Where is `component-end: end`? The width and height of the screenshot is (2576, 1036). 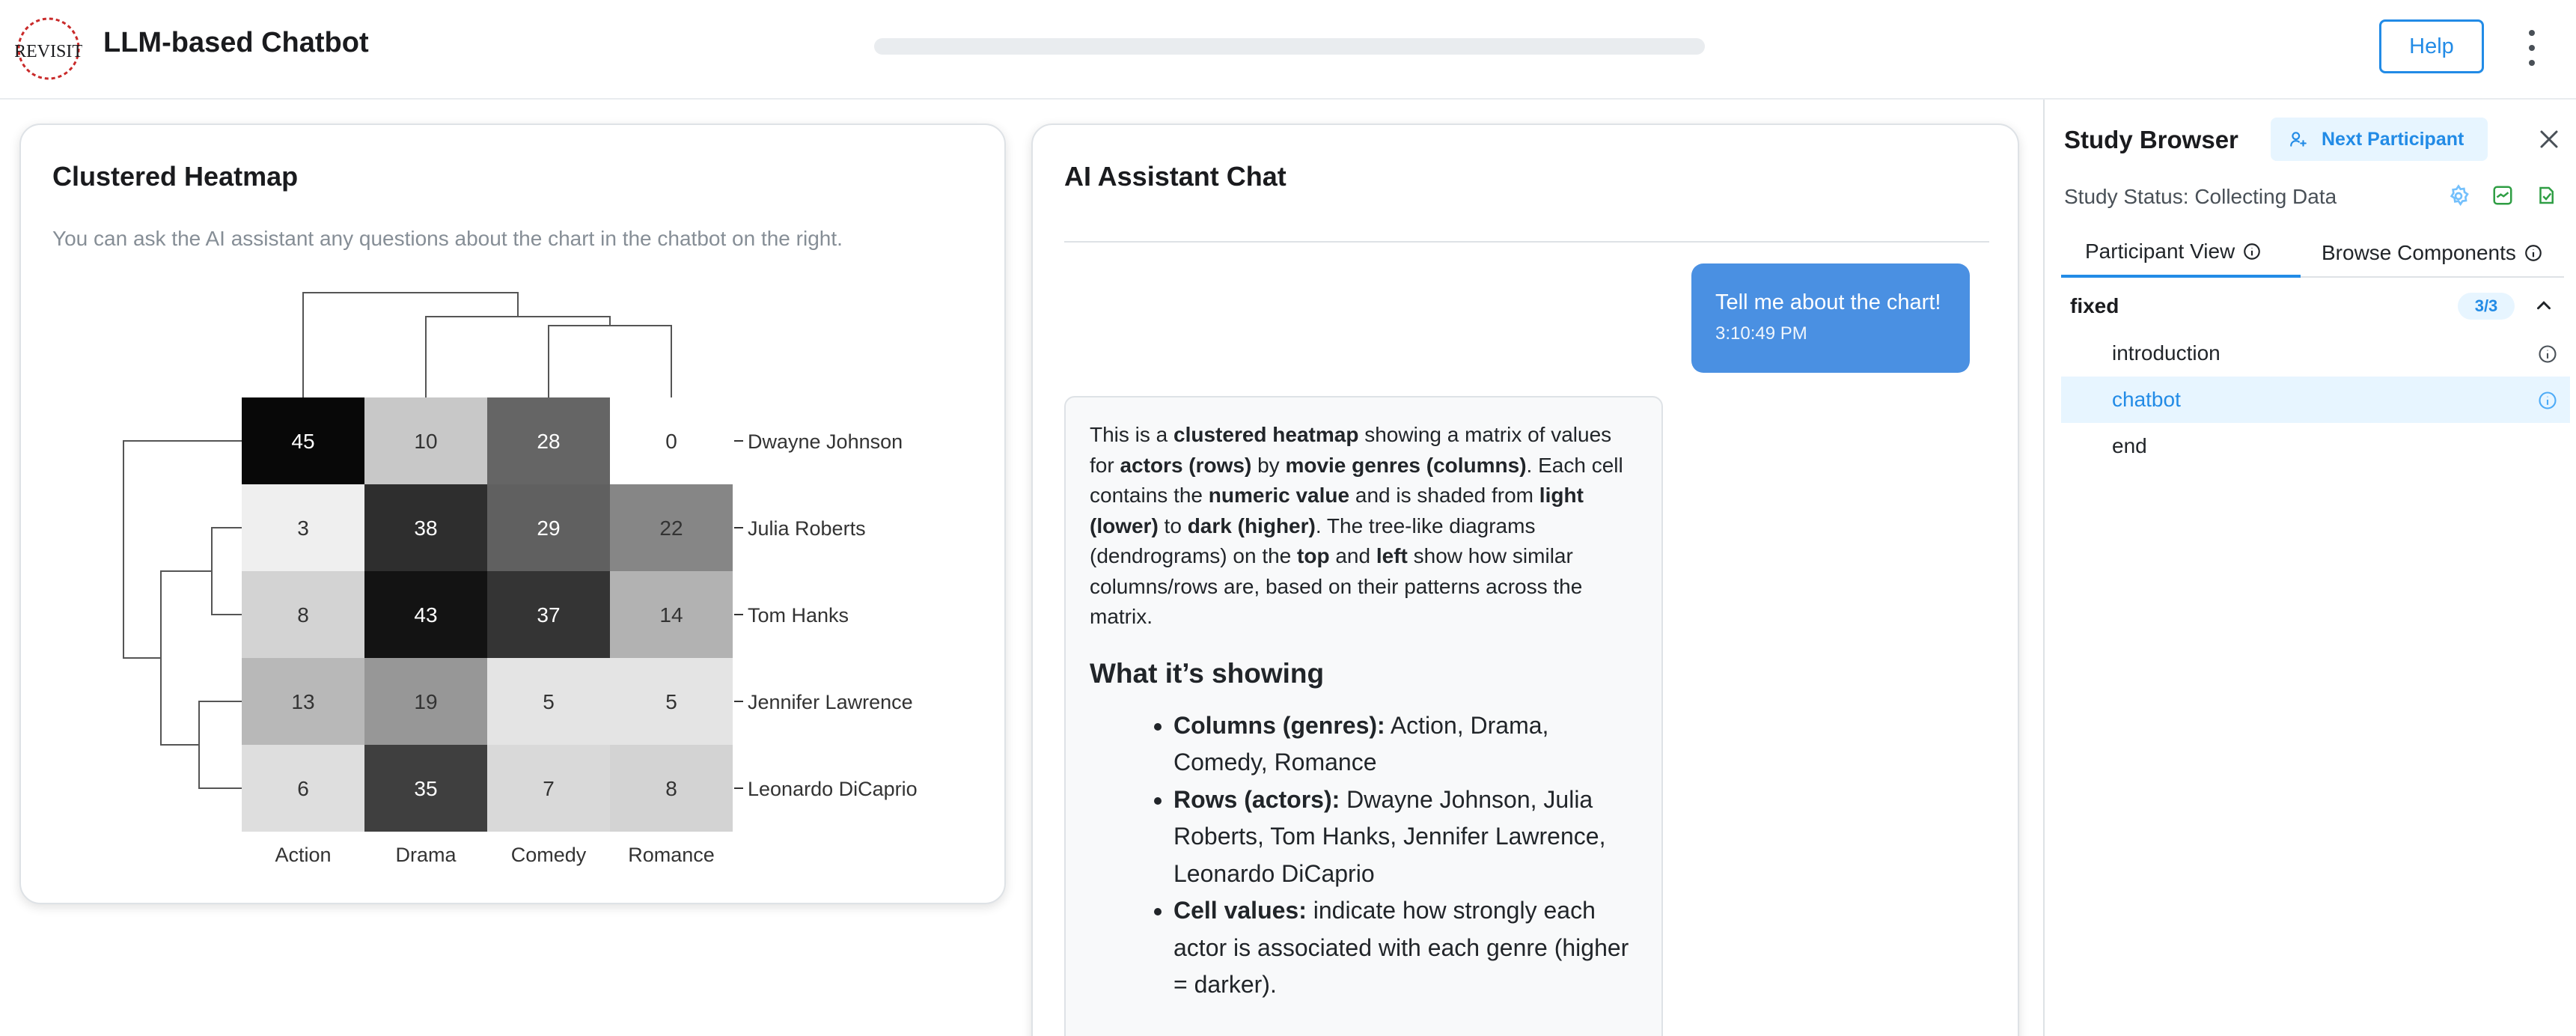
component-end: end is located at coordinates (2315, 446).